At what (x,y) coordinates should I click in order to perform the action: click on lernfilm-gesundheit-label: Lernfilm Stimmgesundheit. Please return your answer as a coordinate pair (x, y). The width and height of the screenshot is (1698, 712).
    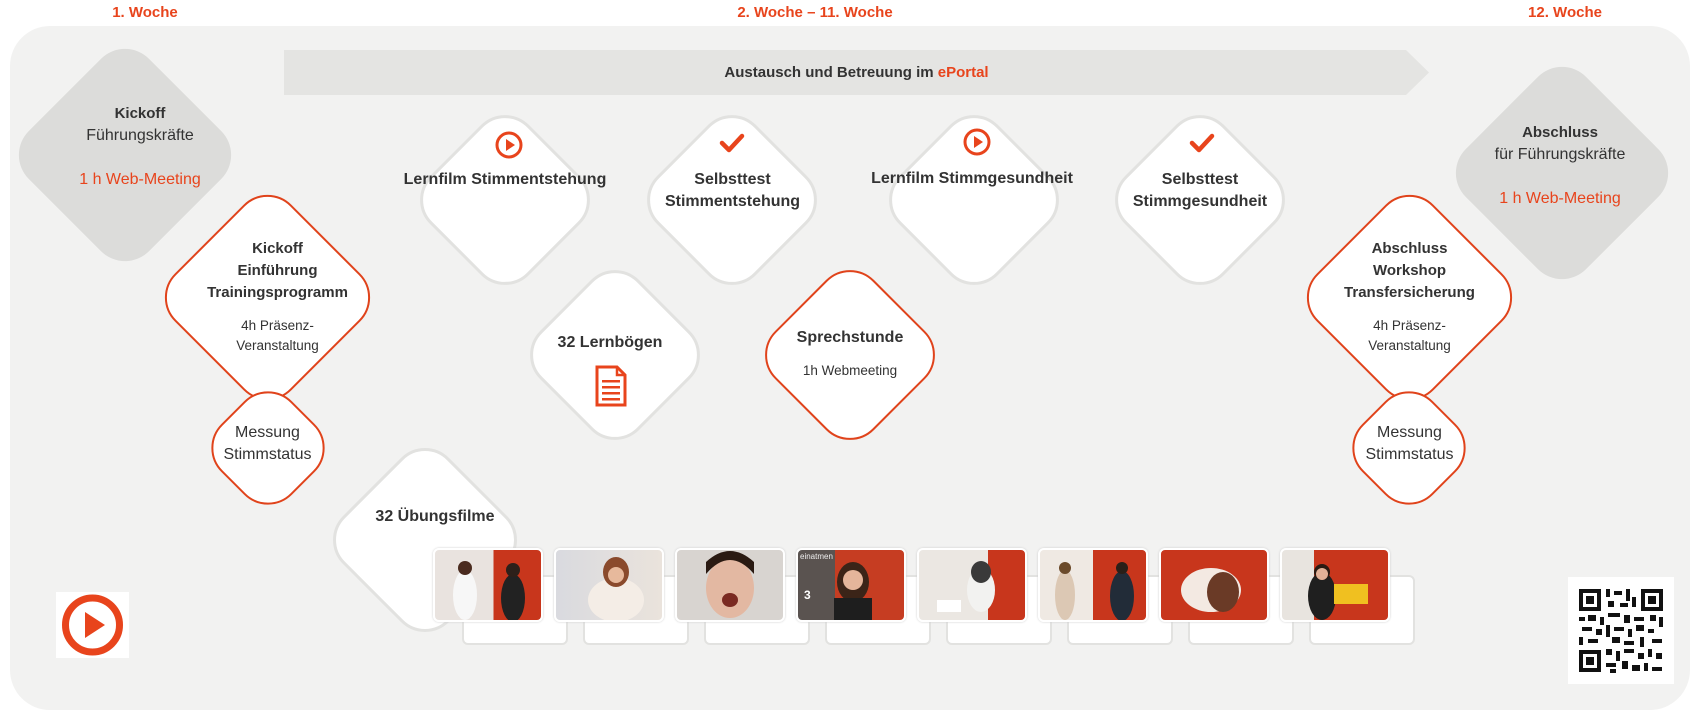
    Looking at the image, I should click on (972, 178).